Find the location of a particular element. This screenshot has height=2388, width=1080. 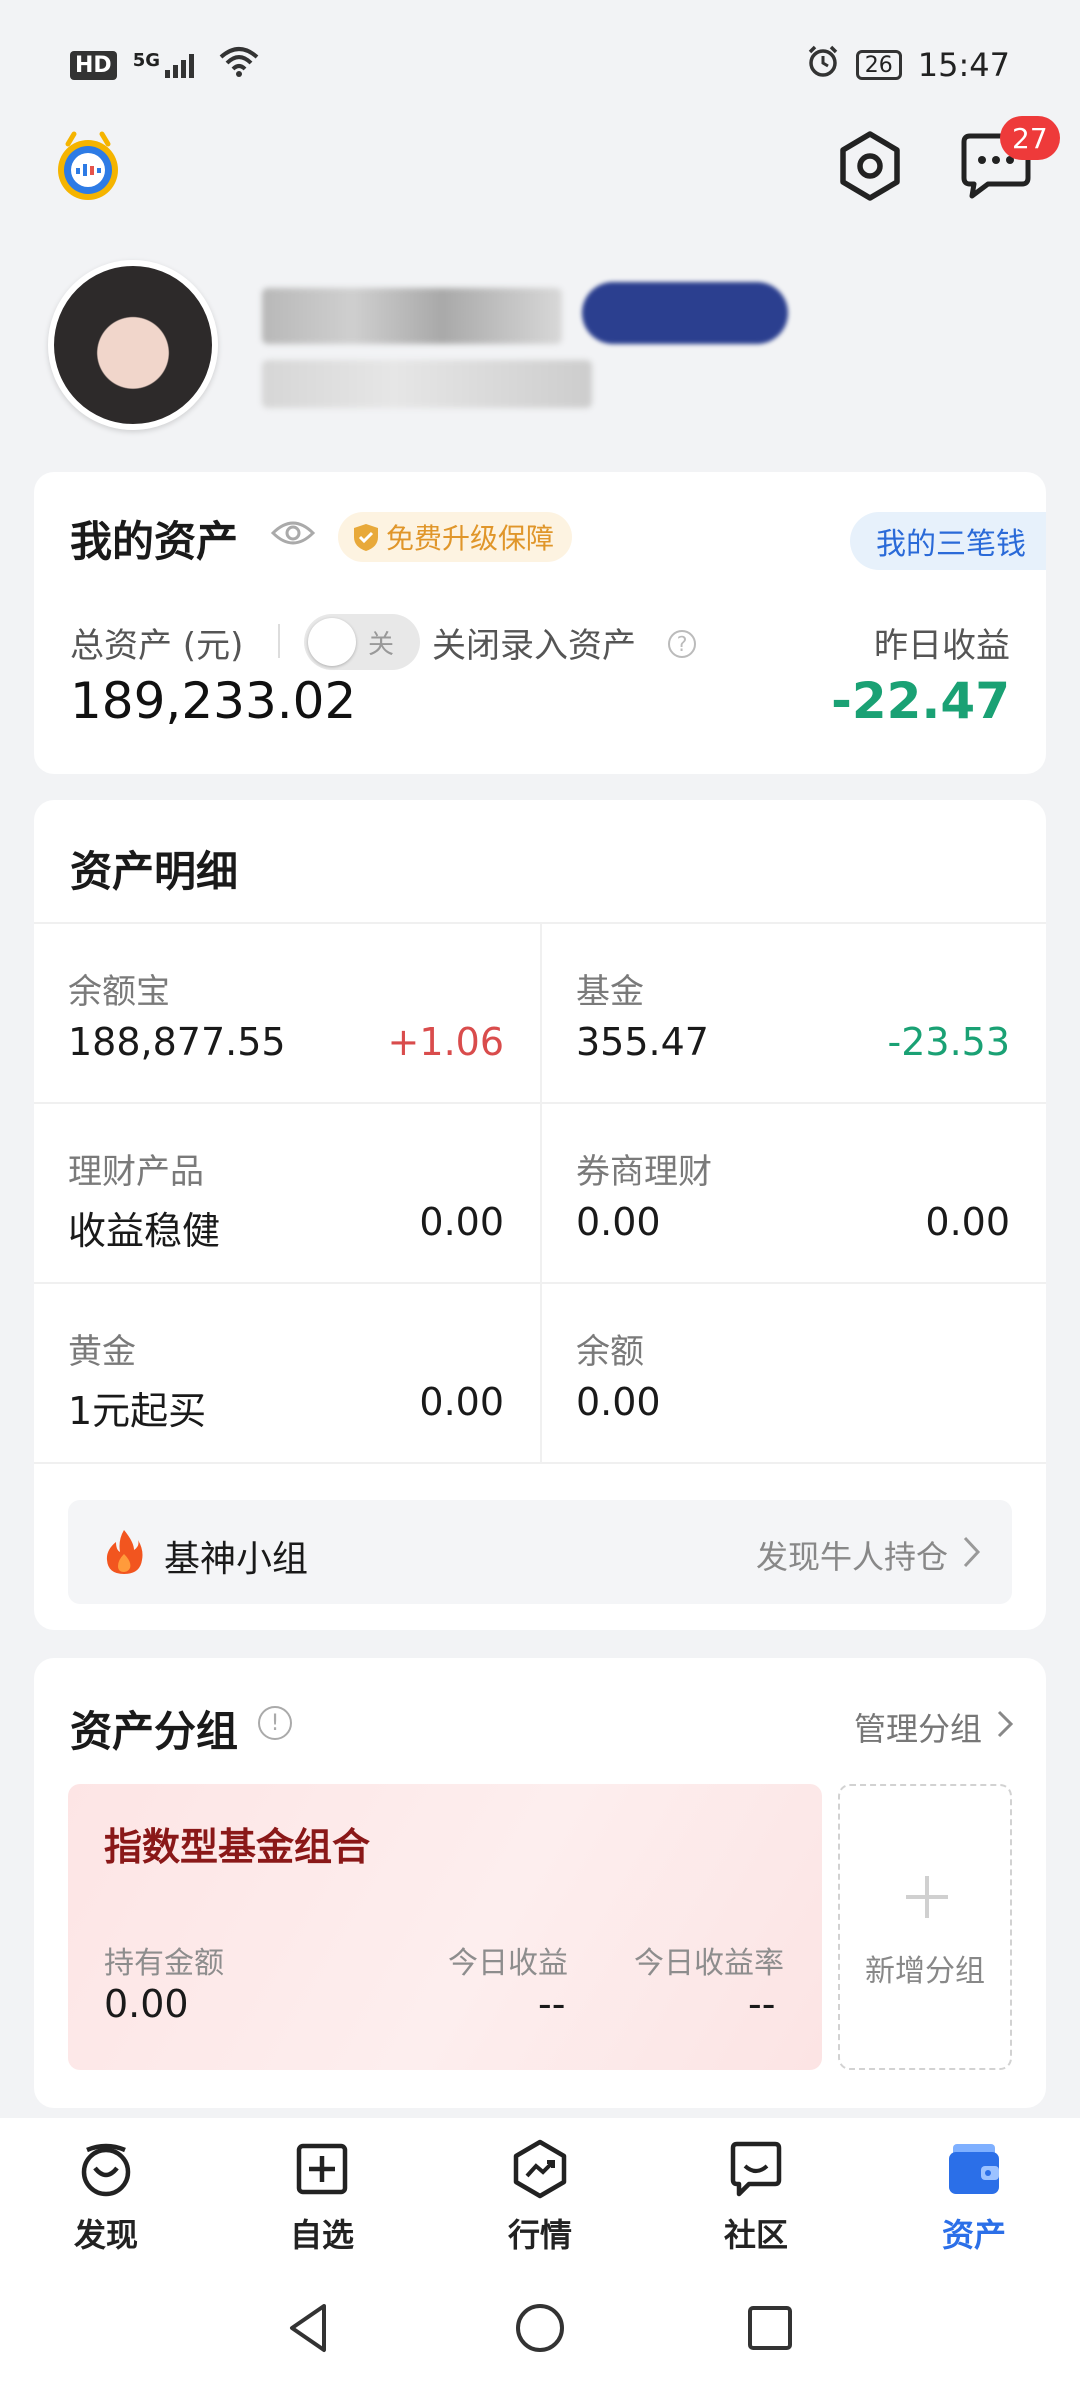

asset-item-value: 355.47 is located at coordinates (642, 1042).